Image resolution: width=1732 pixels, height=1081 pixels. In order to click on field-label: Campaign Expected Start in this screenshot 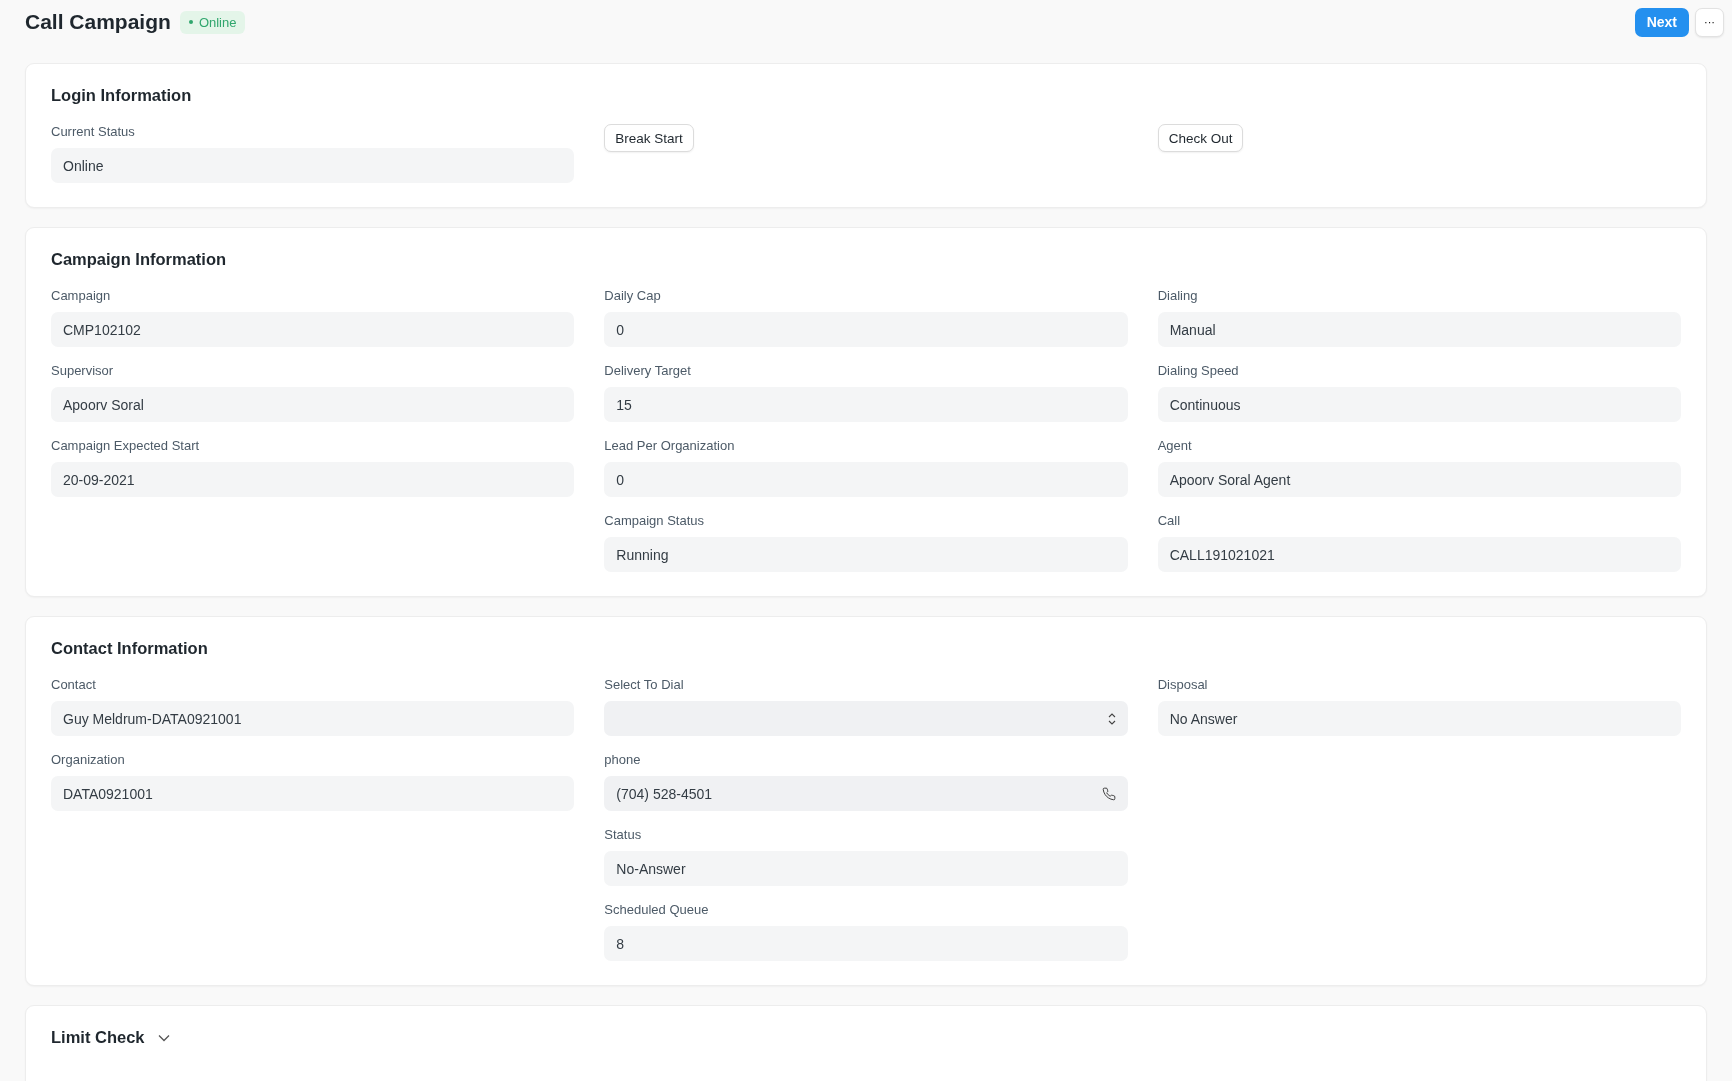, I will do `click(125, 445)`.